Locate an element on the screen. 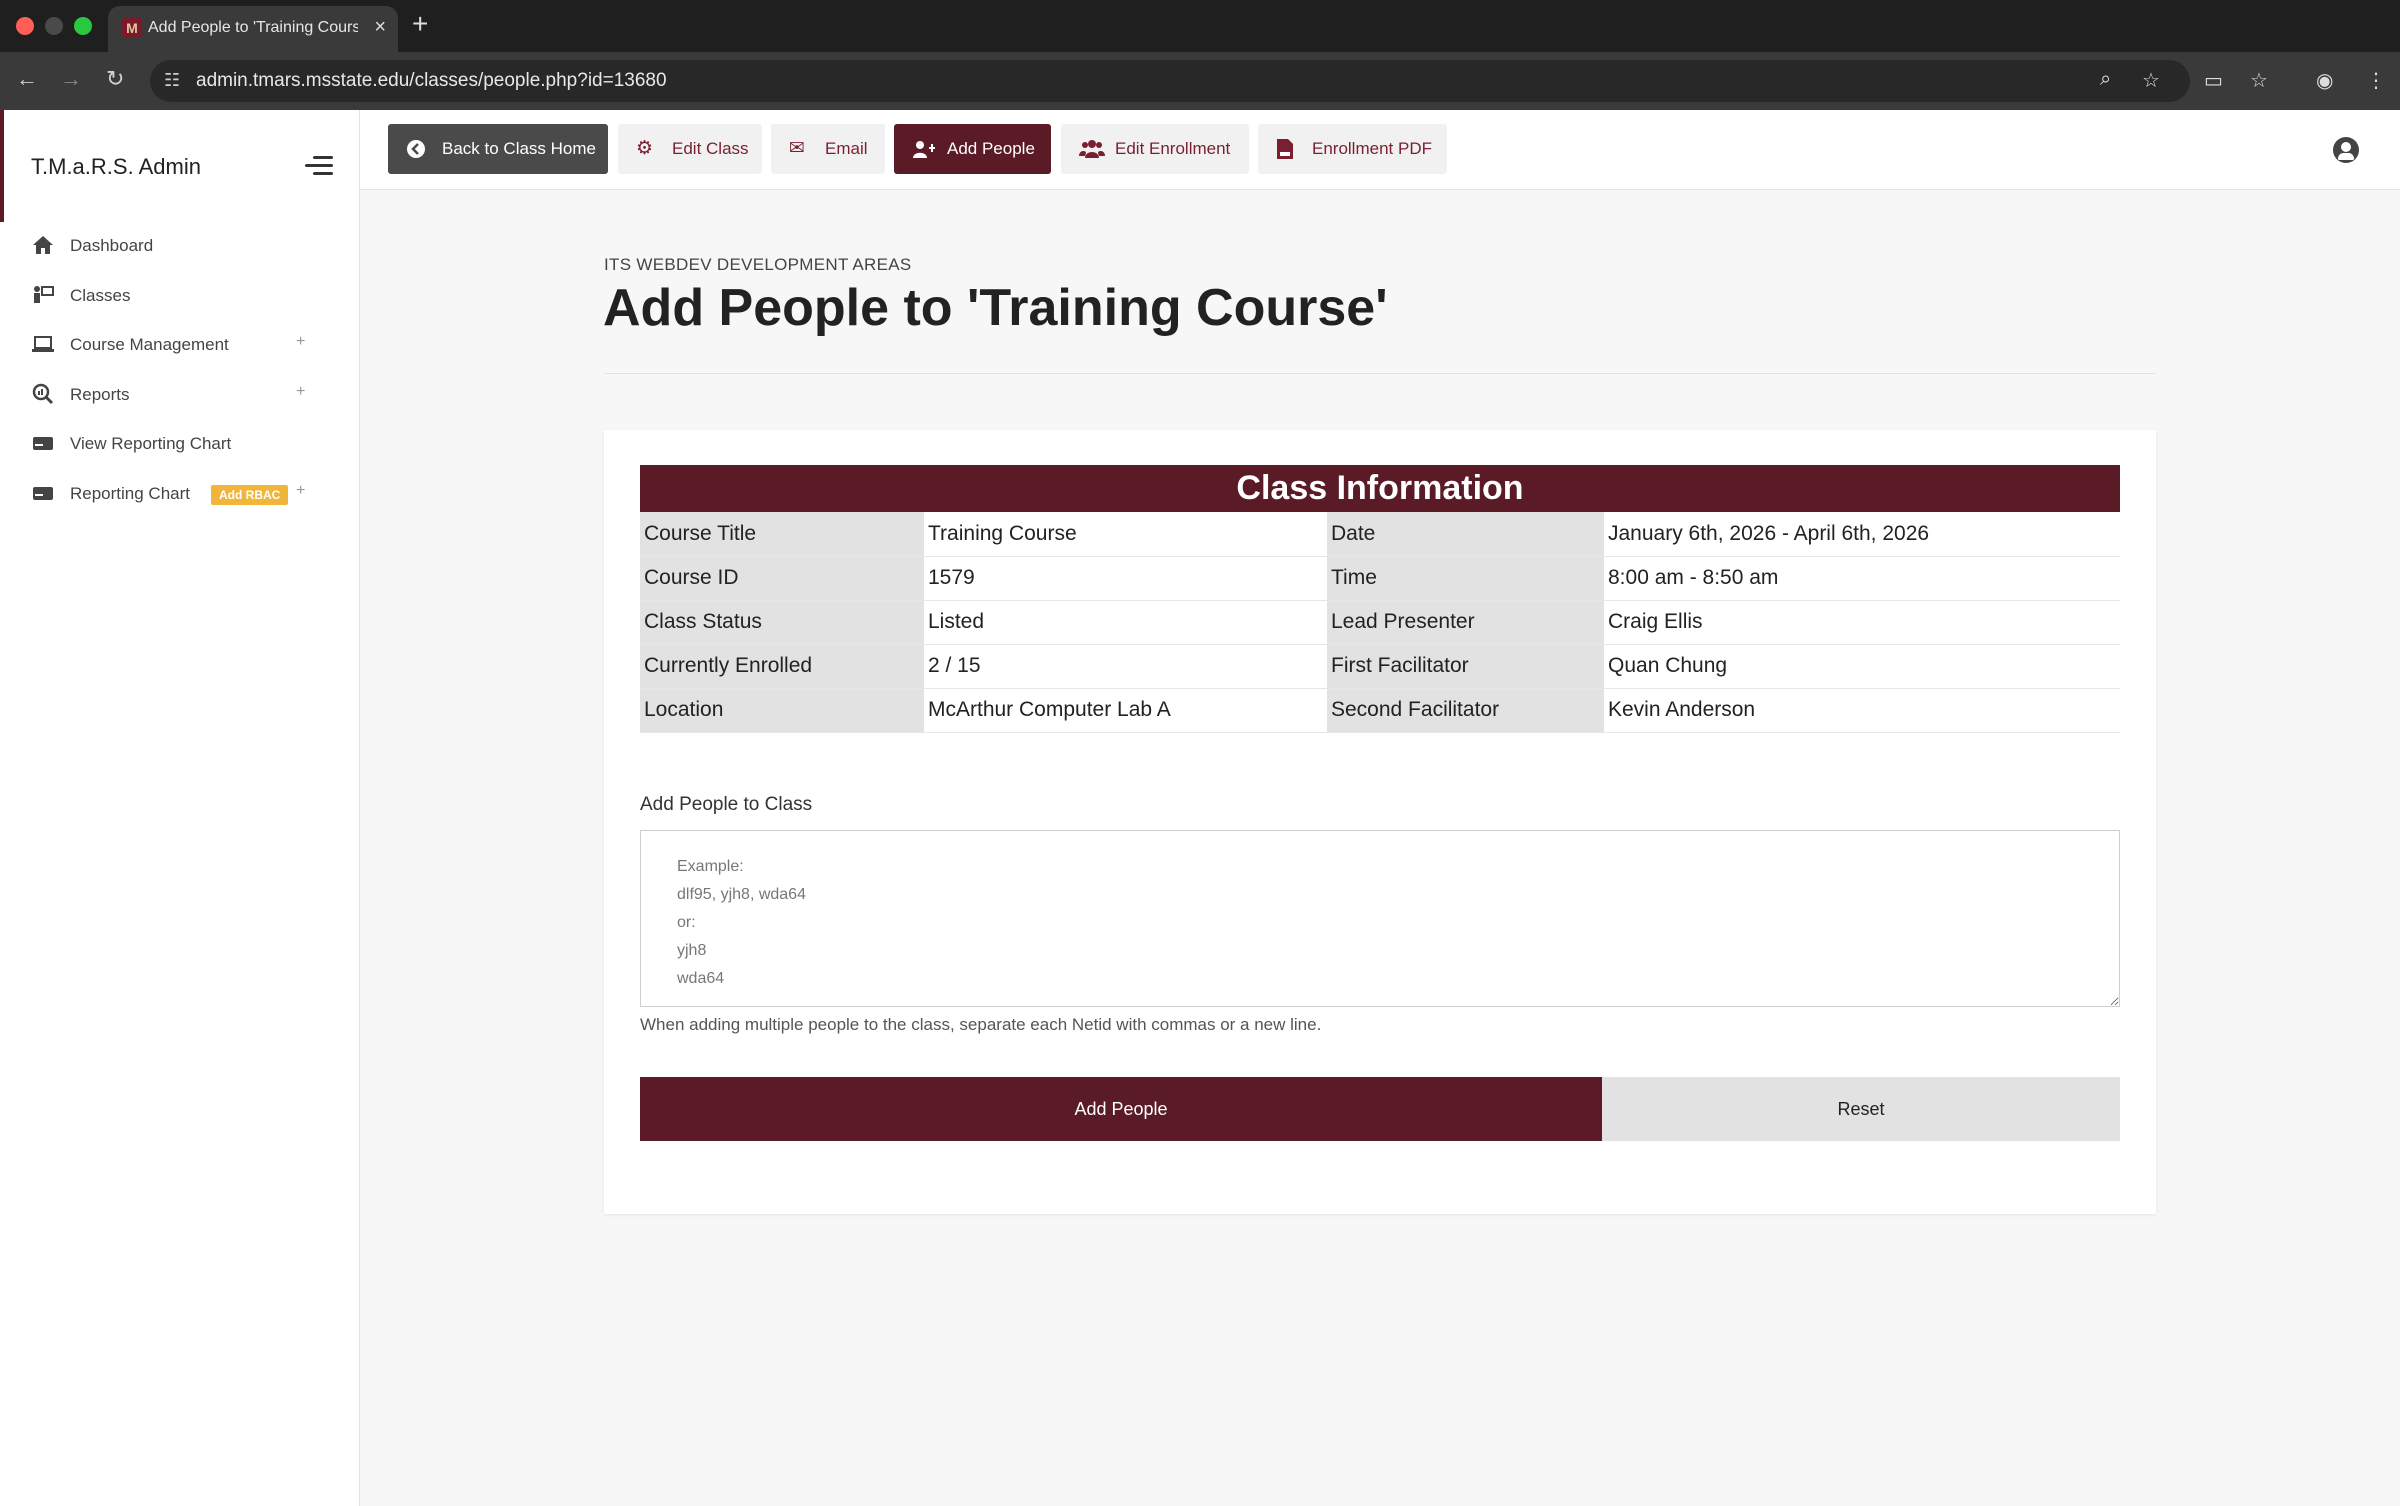  bookmark-star-icon: ☆ is located at coordinates (2151, 80).